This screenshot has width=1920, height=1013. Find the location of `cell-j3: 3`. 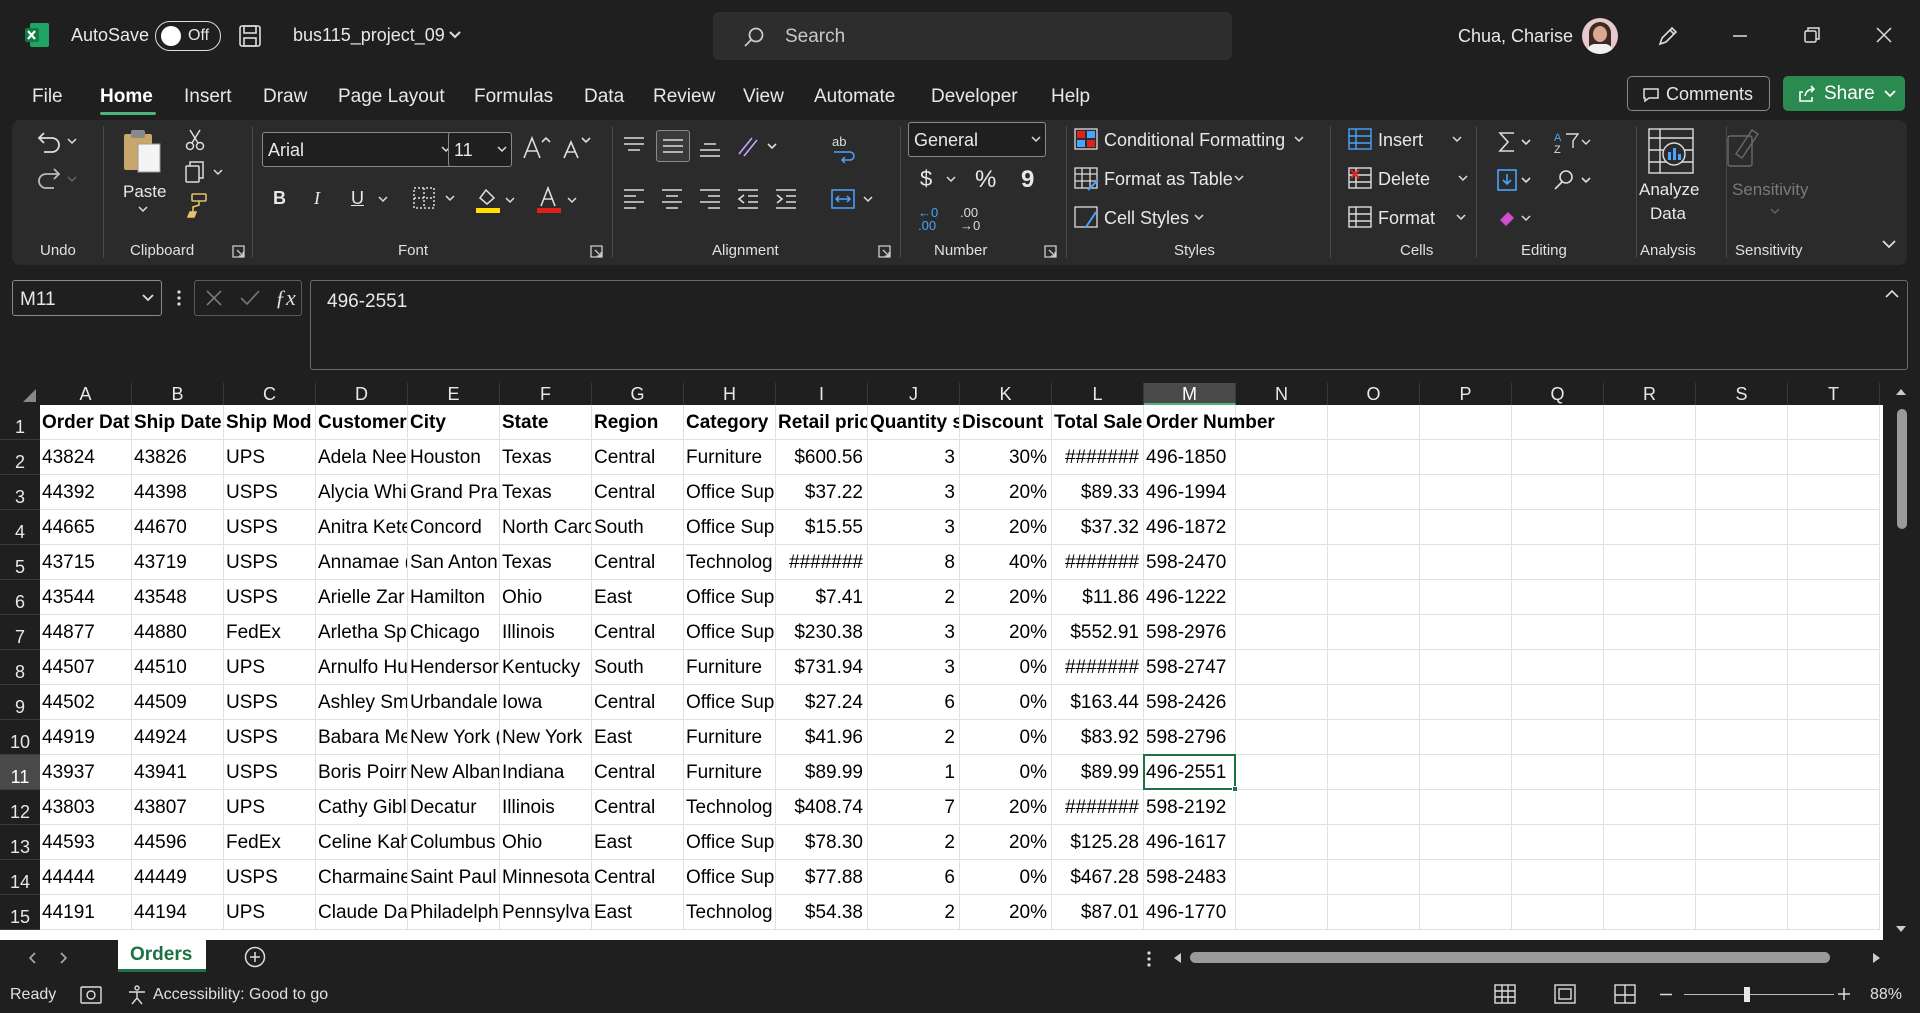

cell-j3: 3 is located at coordinates (914, 492).